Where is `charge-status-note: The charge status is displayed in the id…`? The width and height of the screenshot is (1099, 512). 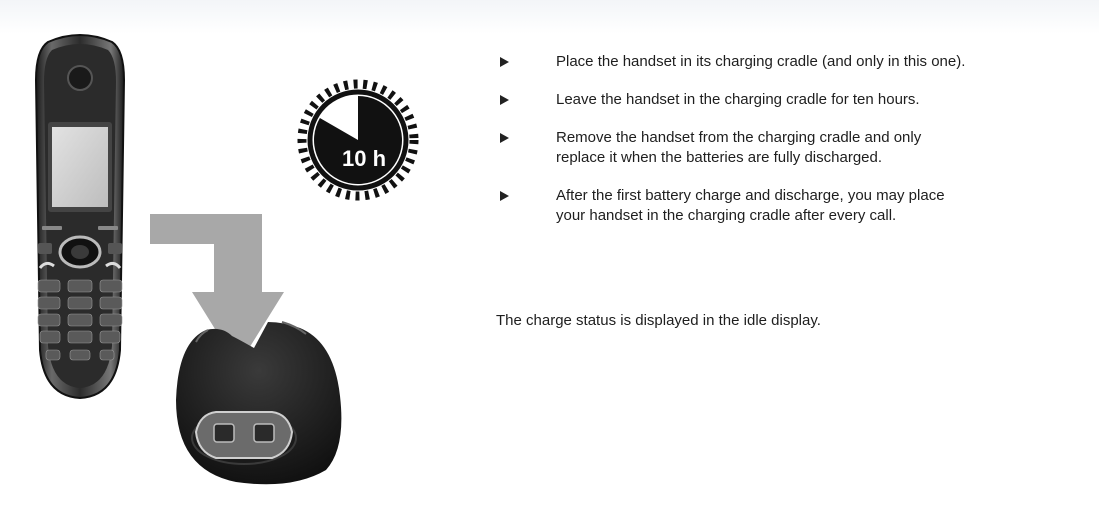
charge-status-note: The charge status is displayed in the id… is located at coordinates (658, 320).